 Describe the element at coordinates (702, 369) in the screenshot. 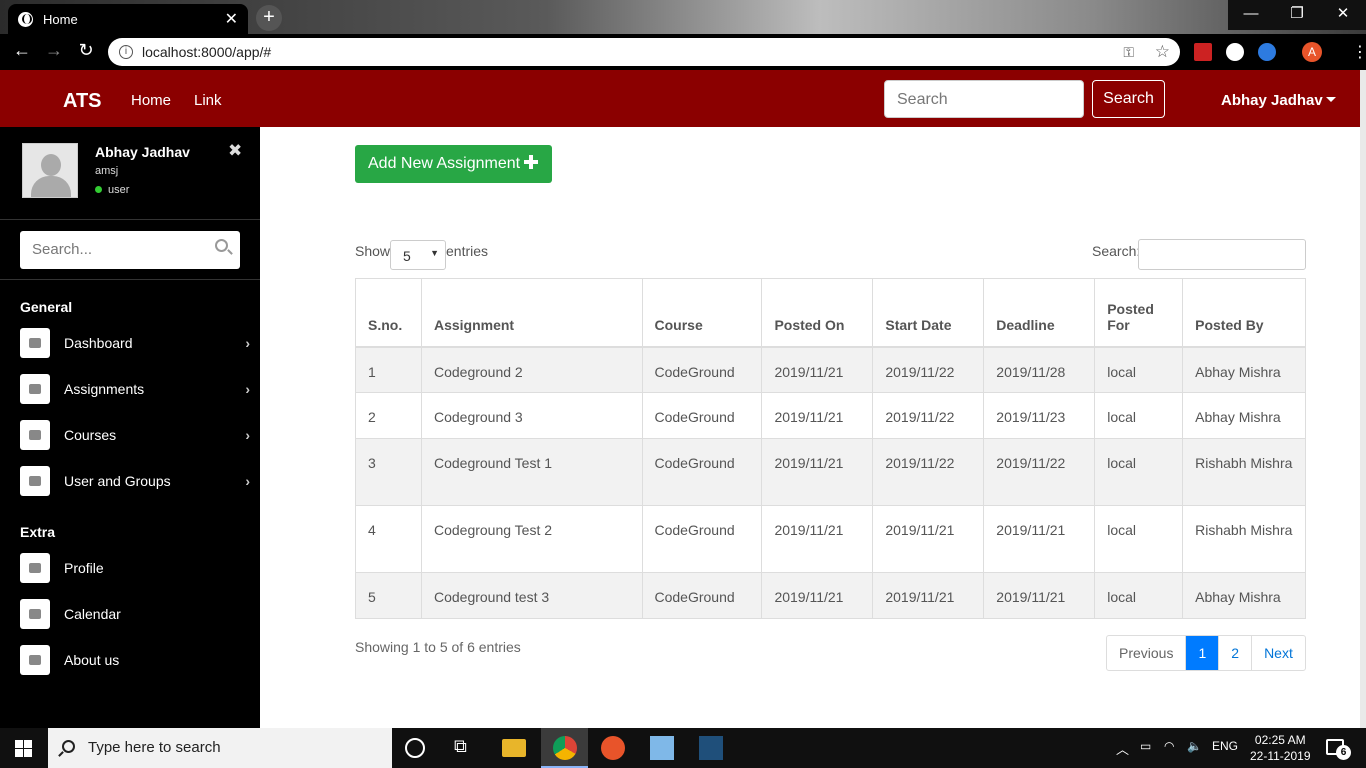

I see `table-cell: CodeGround` at that location.